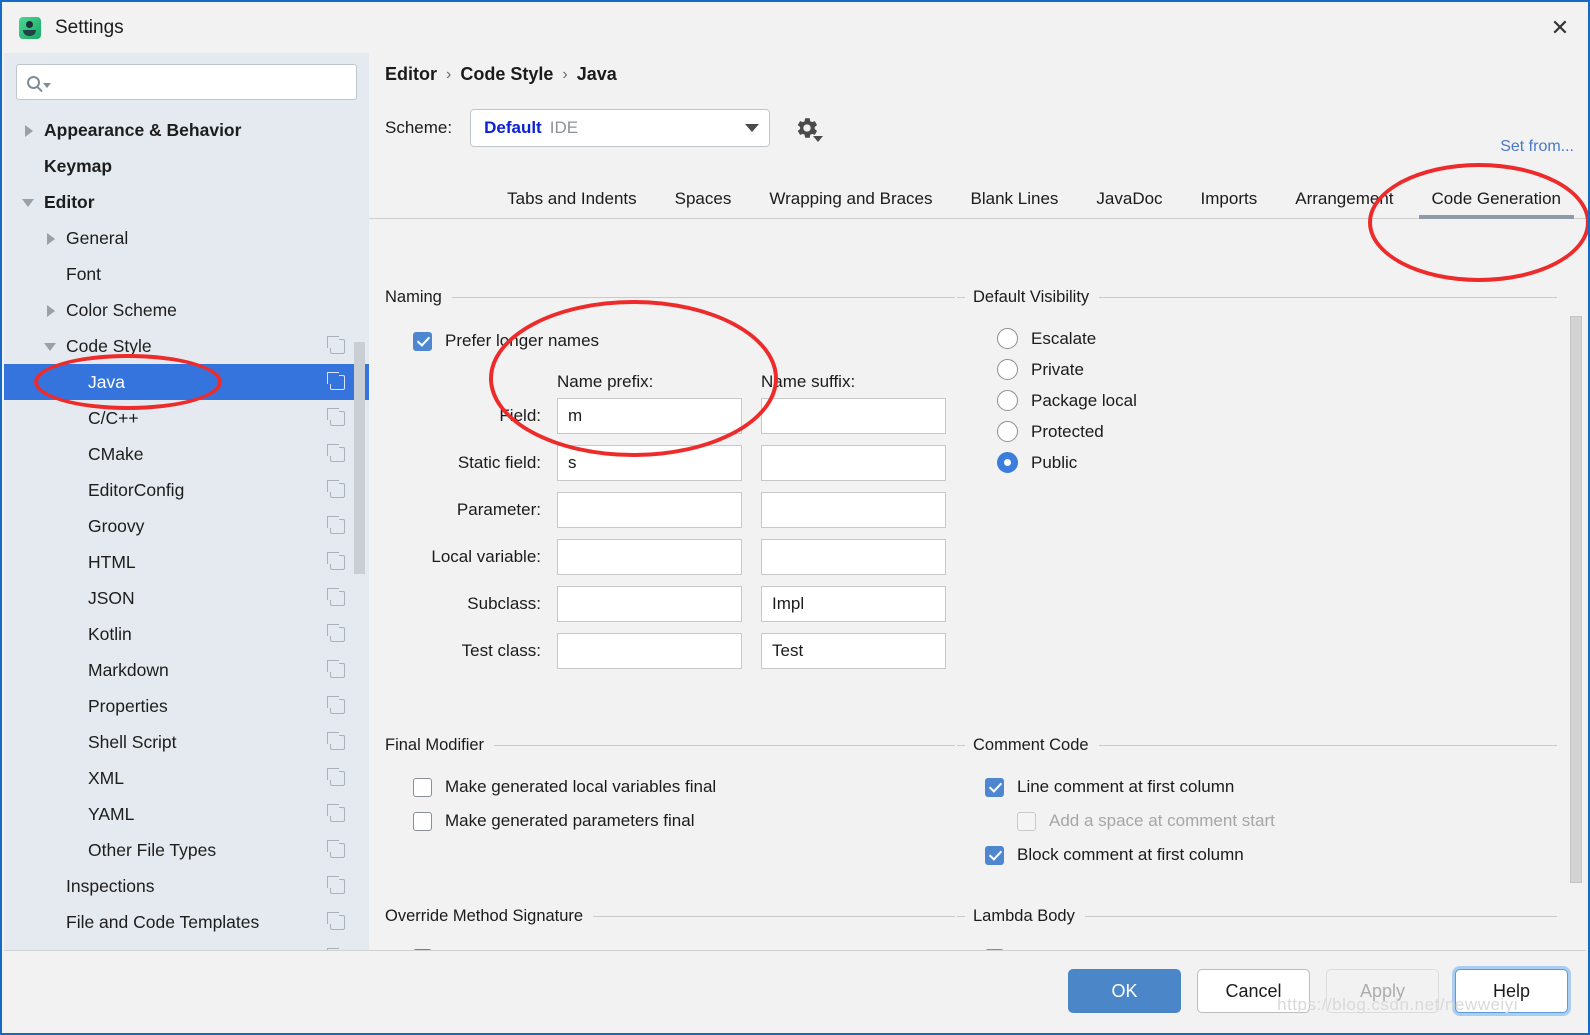  I want to click on sidebar-item-other-file-types: Other File Types, so click(186, 850).